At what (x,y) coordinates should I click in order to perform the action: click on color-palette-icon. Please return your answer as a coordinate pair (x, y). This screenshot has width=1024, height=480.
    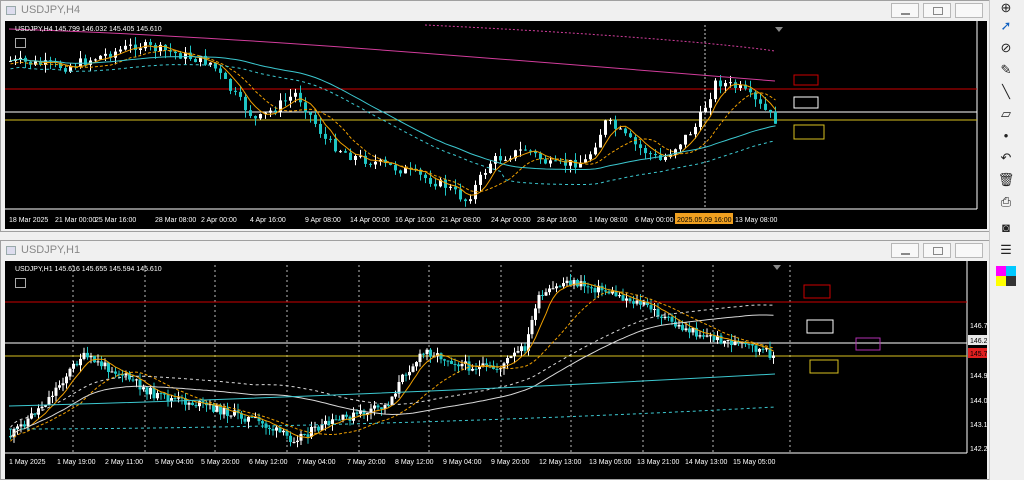
    Looking at the image, I should click on (1006, 276).